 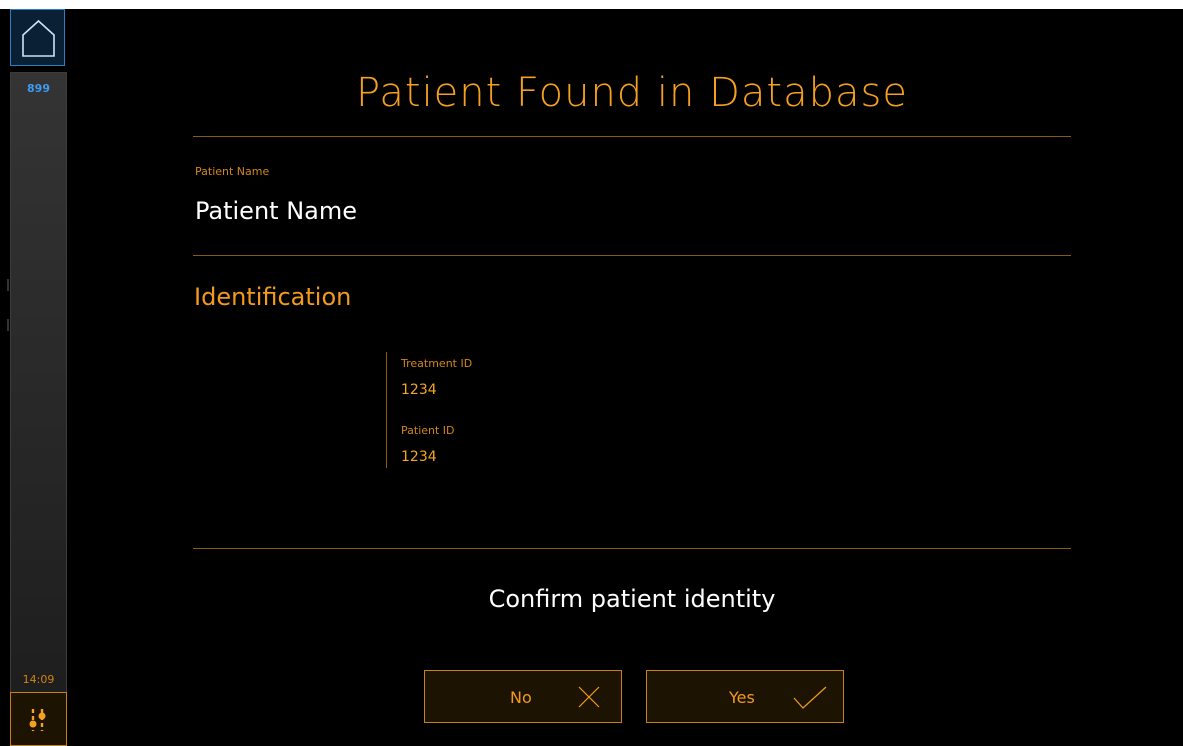 I want to click on home-button, so click(x=37, y=37).